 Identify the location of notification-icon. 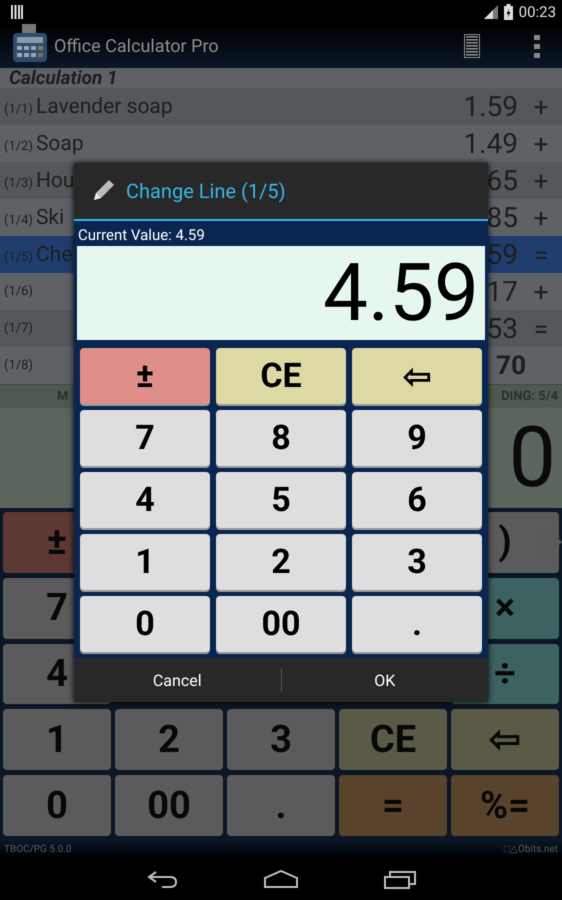
(17, 12).